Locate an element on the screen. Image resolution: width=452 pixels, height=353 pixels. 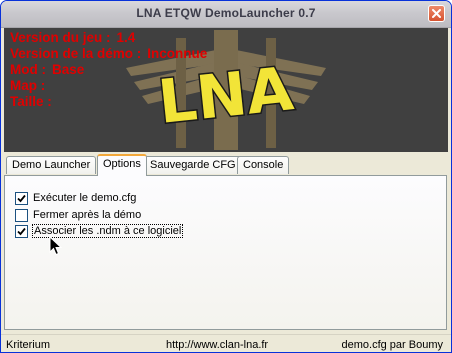
run-demo-cfg-label: Exécuter le demo.cfg is located at coordinates (85, 198).